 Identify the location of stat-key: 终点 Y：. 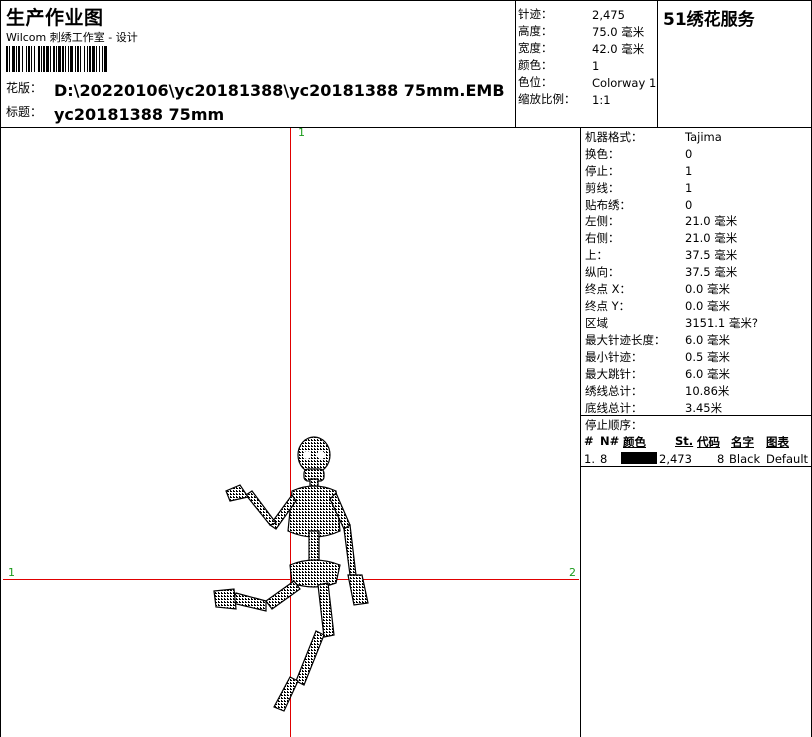
(608, 306).